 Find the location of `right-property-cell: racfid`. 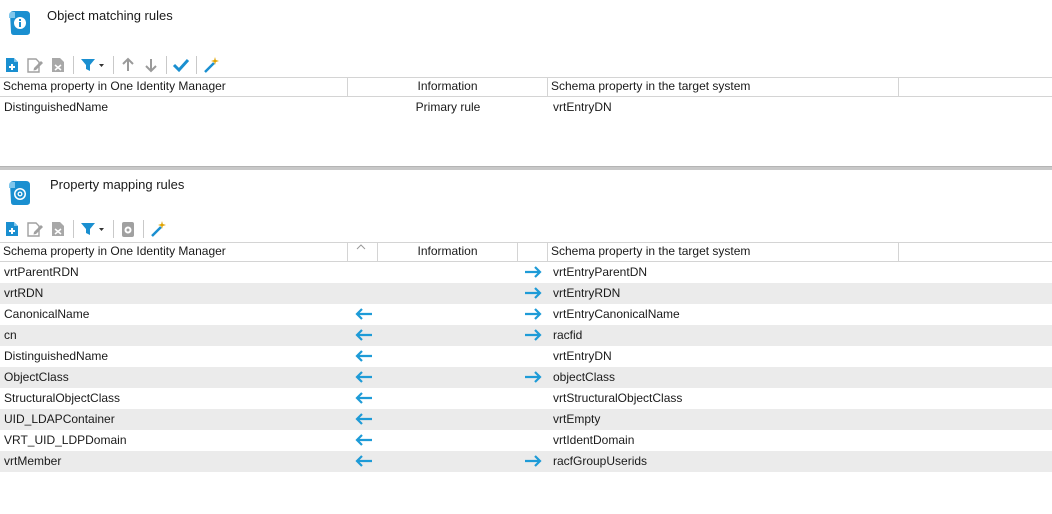

right-property-cell: racfid is located at coordinates (568, 335).